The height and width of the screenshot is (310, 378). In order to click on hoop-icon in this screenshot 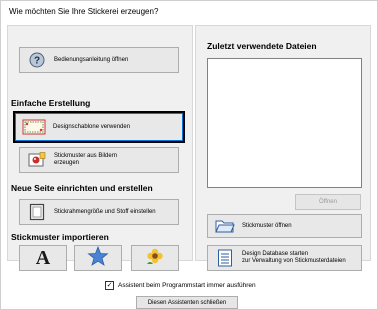, I will do `click(37, 212)`.